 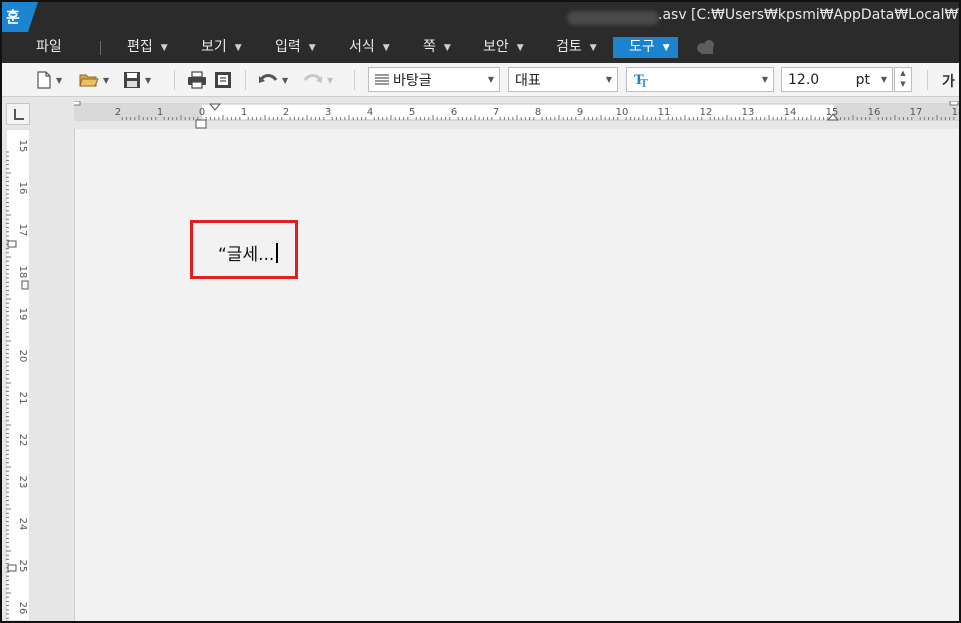 I want to click on redo-button: ▼, so click(x=318, y=80).